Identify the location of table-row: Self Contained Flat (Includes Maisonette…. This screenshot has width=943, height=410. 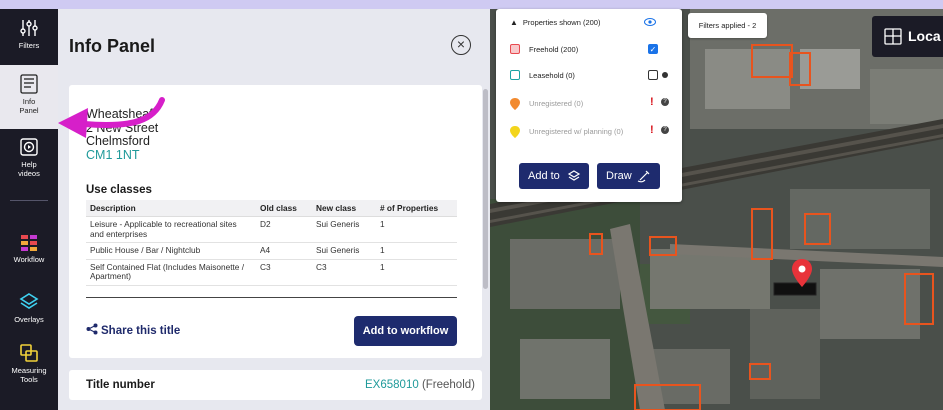
(271, 272).